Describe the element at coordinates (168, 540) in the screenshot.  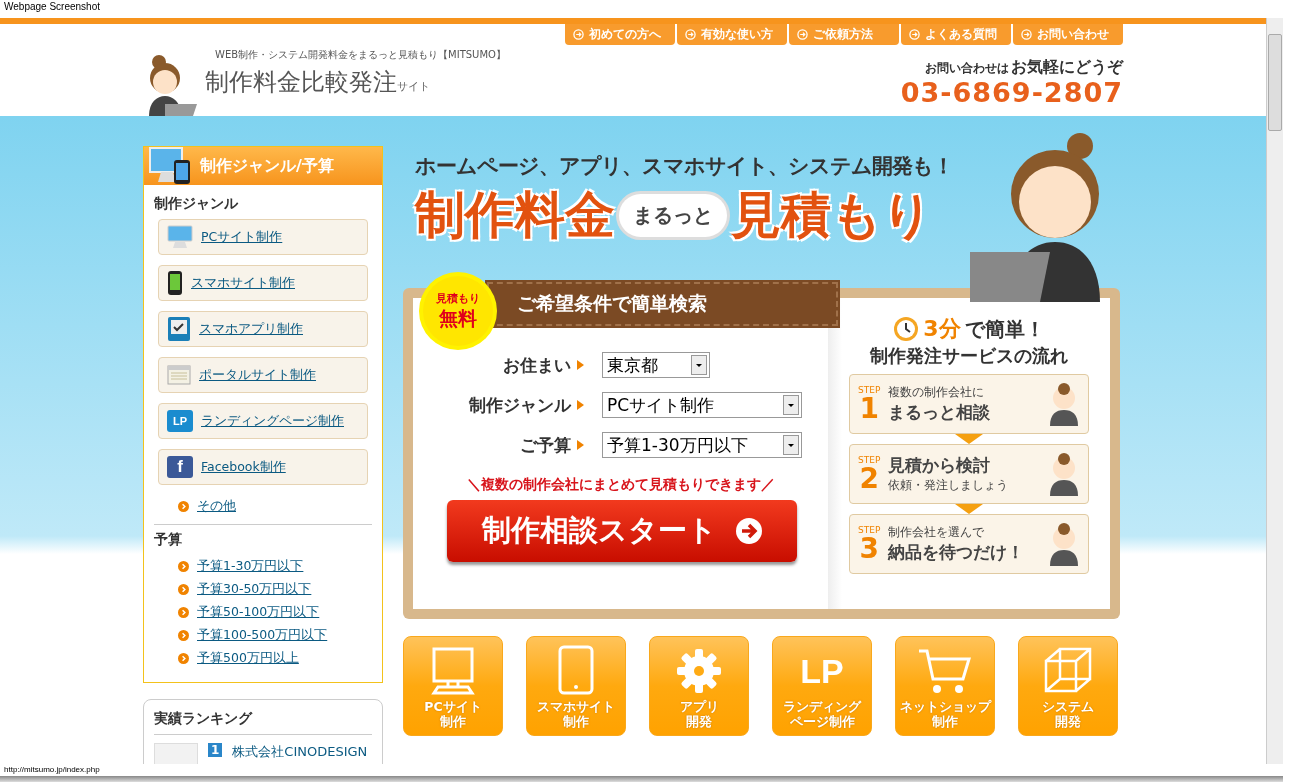
I see `section-heading: 予算` at that location.